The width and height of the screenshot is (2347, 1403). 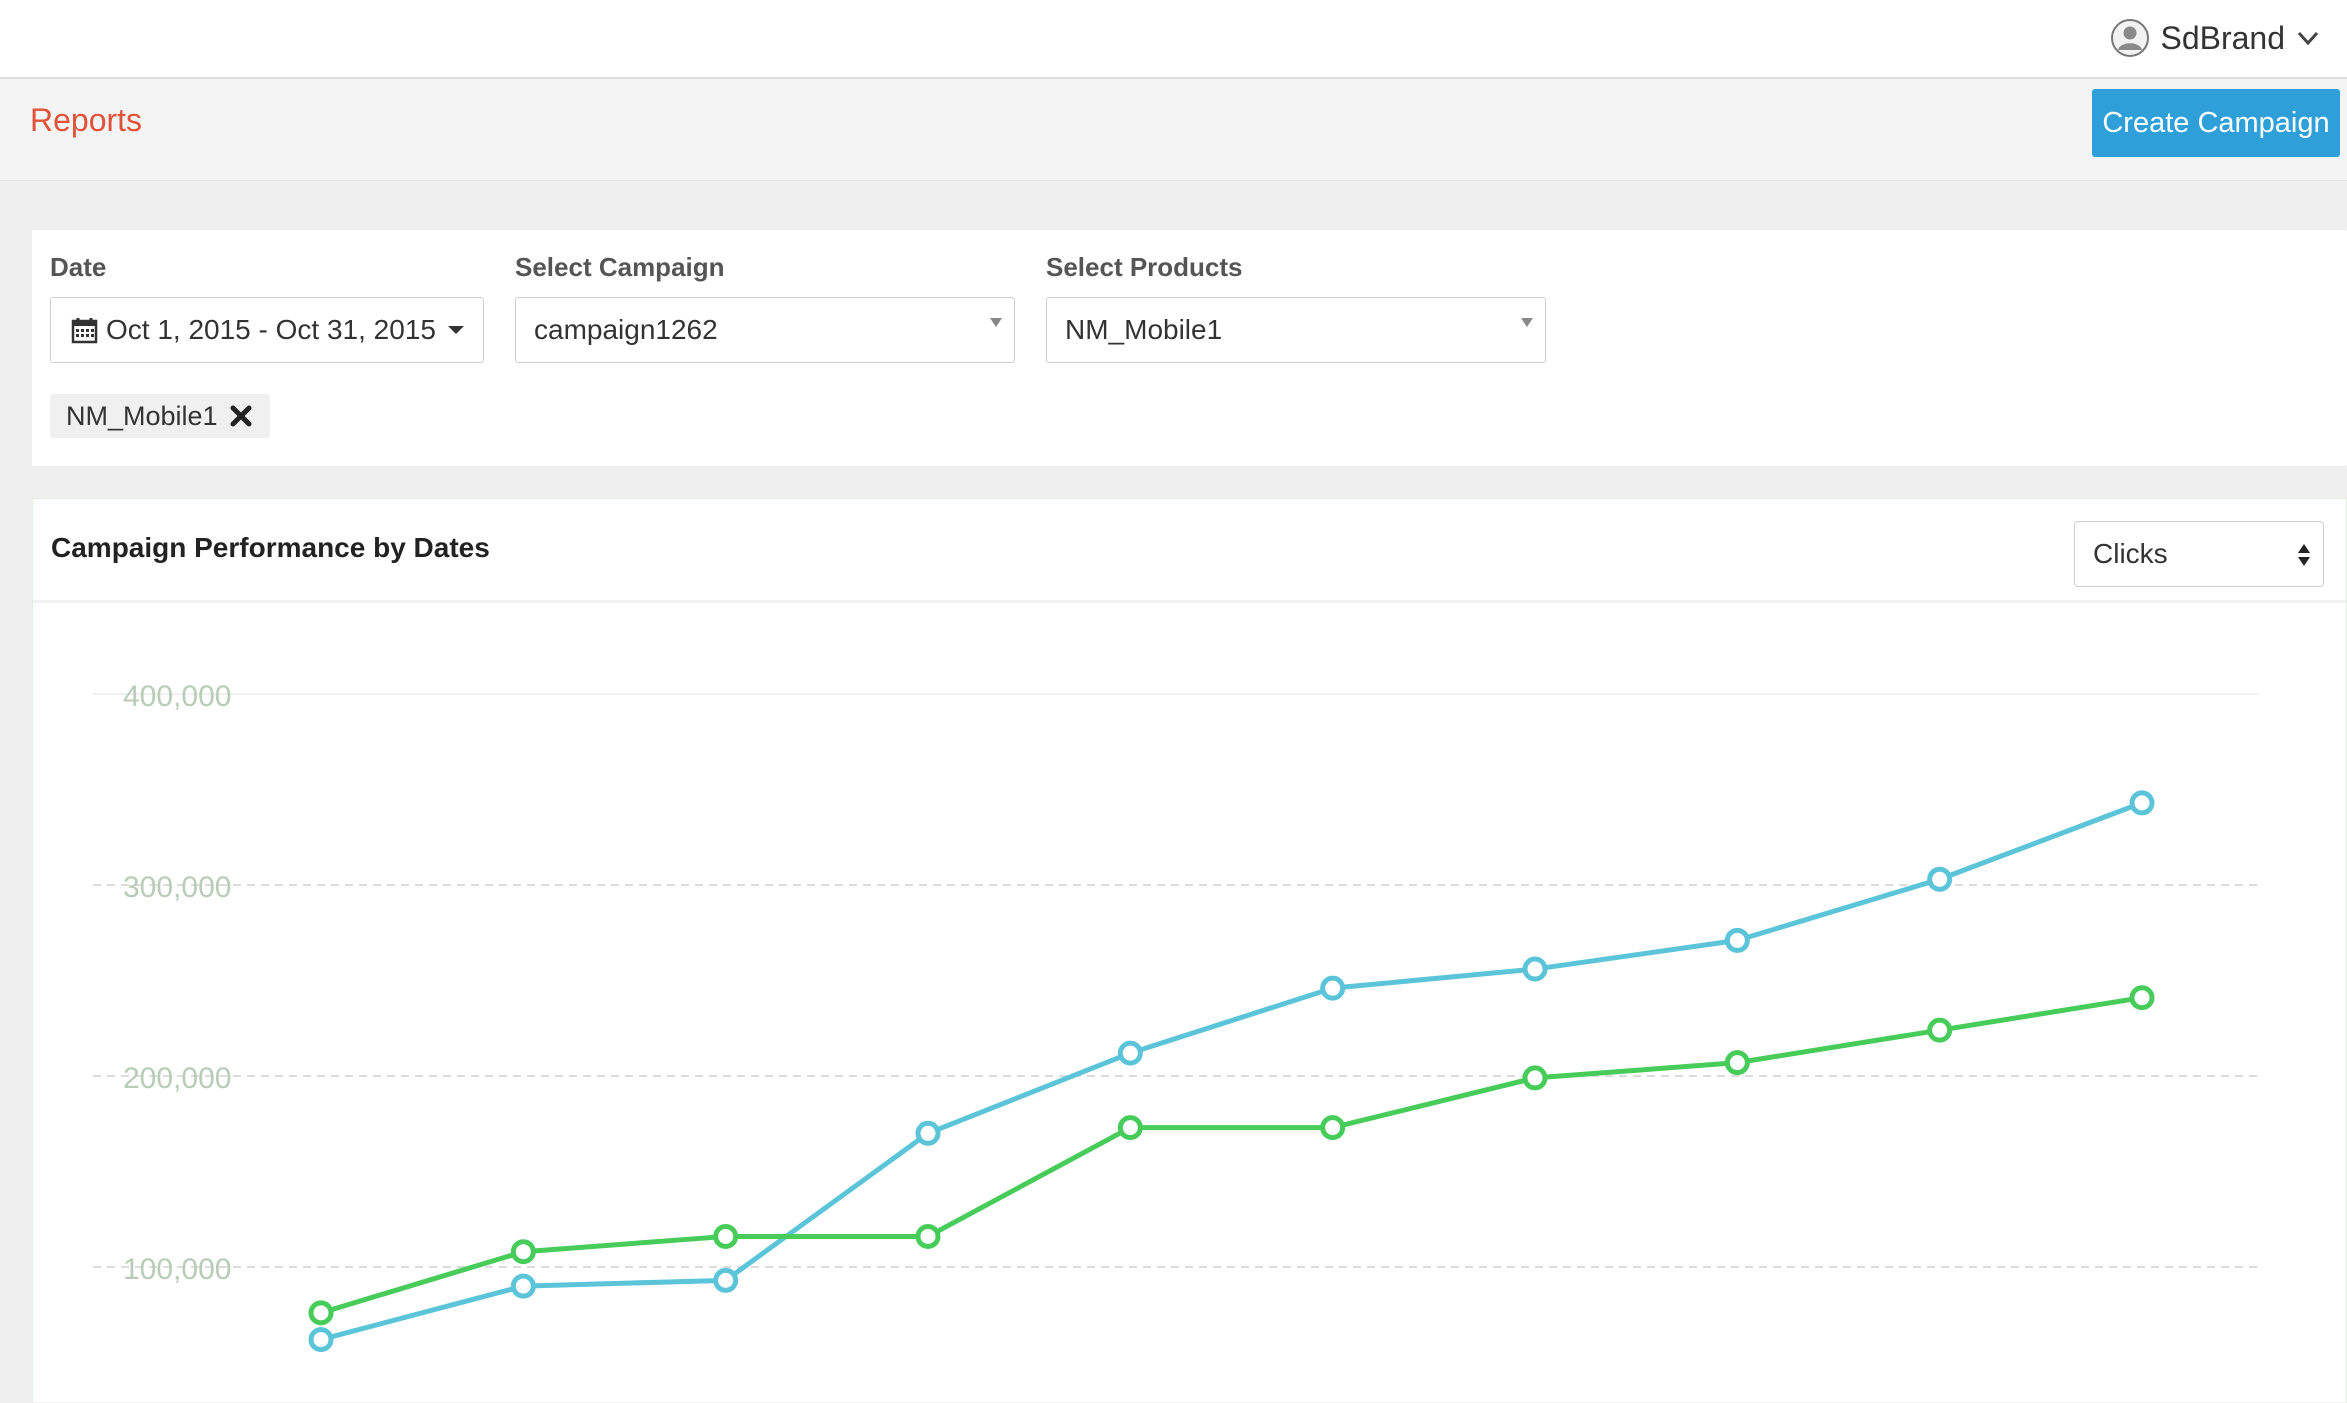 I want to click on chevron-down-icon, so click(x=2308, y=38).